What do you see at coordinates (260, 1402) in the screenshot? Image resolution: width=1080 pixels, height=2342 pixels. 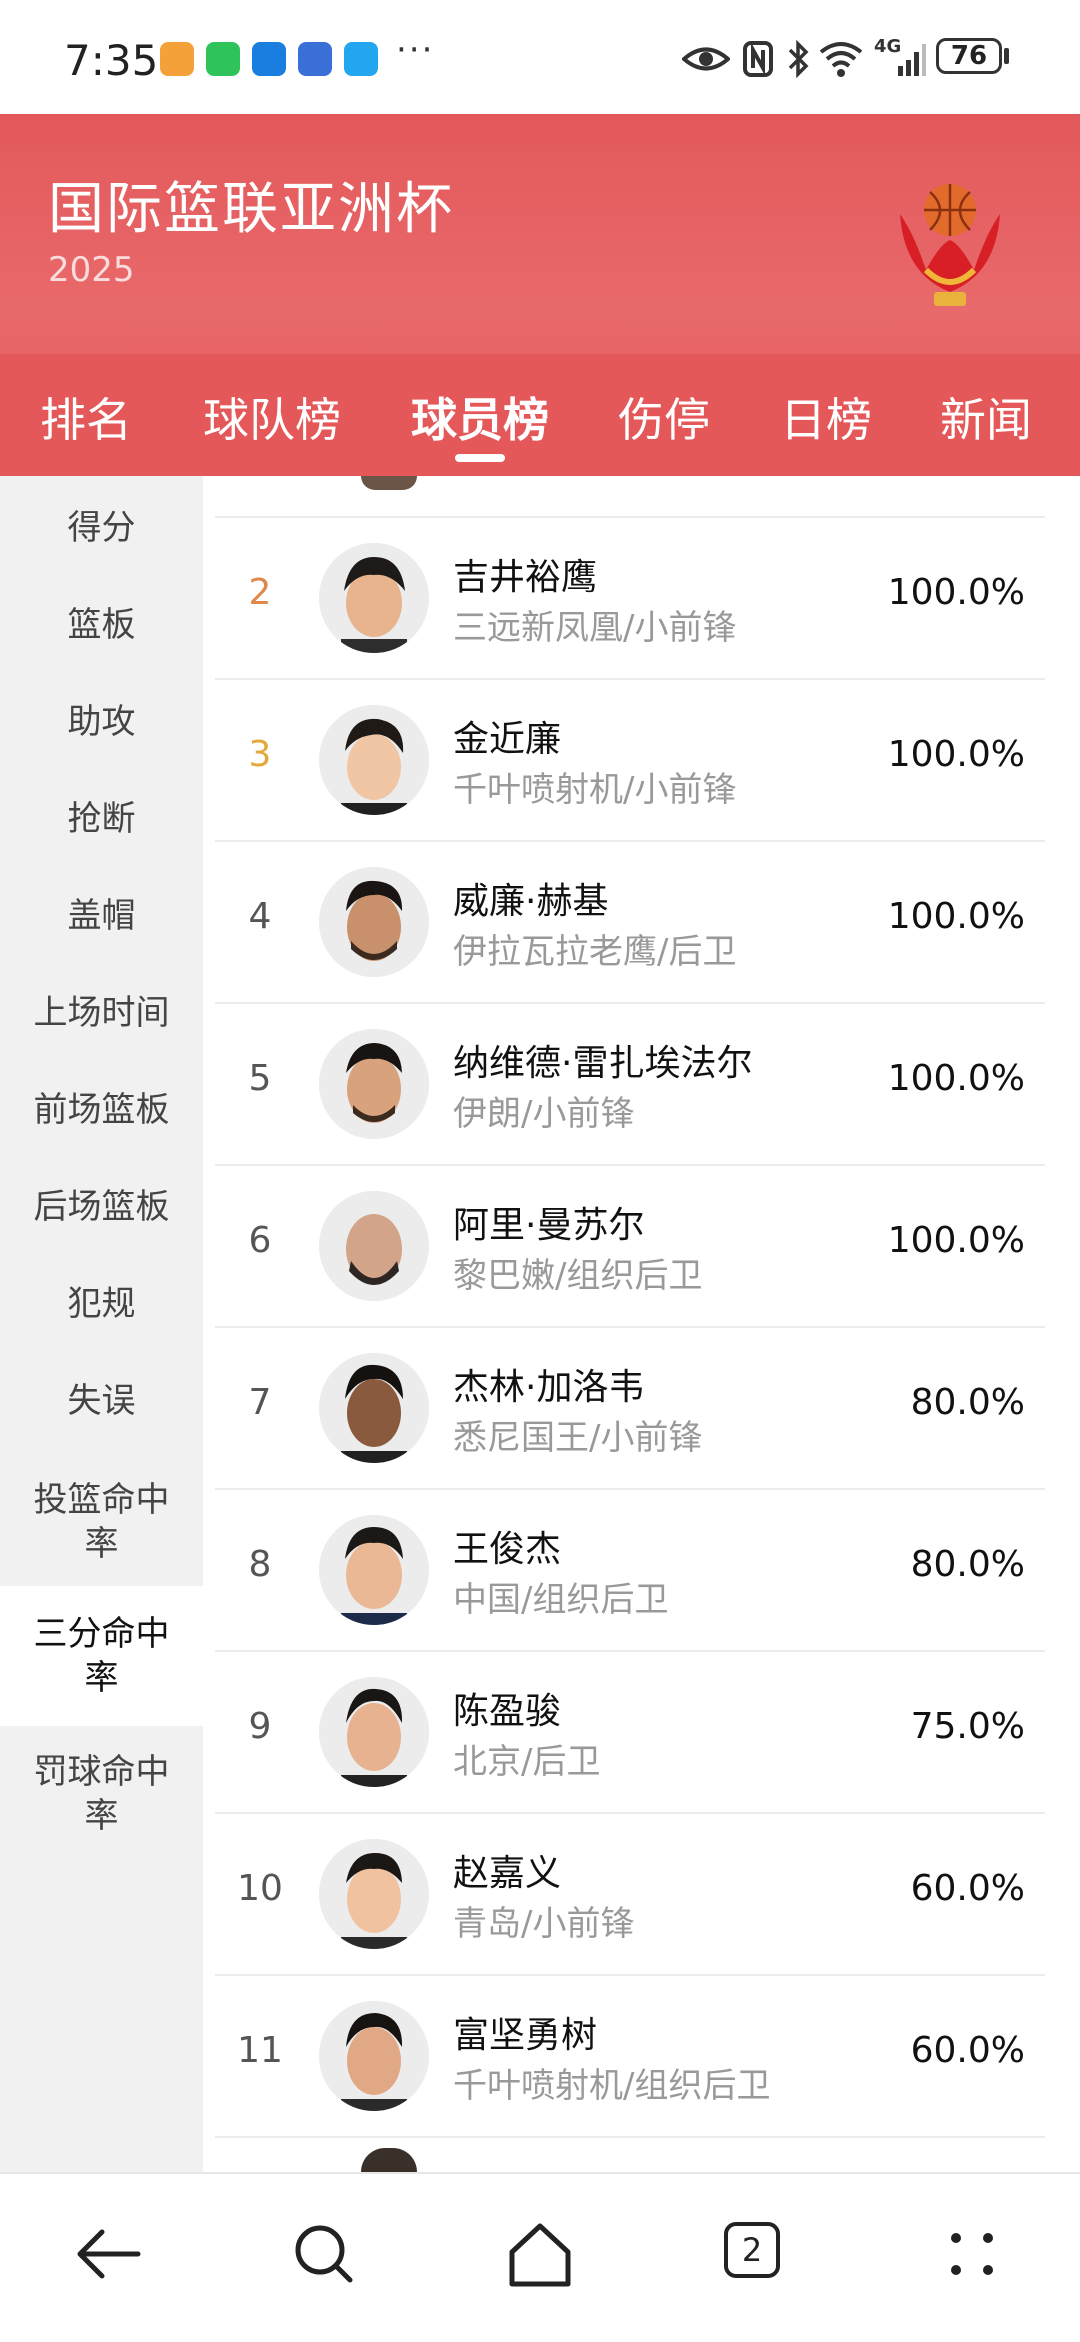 I see `player-rank: 7` at bounding box center [260, 1402].